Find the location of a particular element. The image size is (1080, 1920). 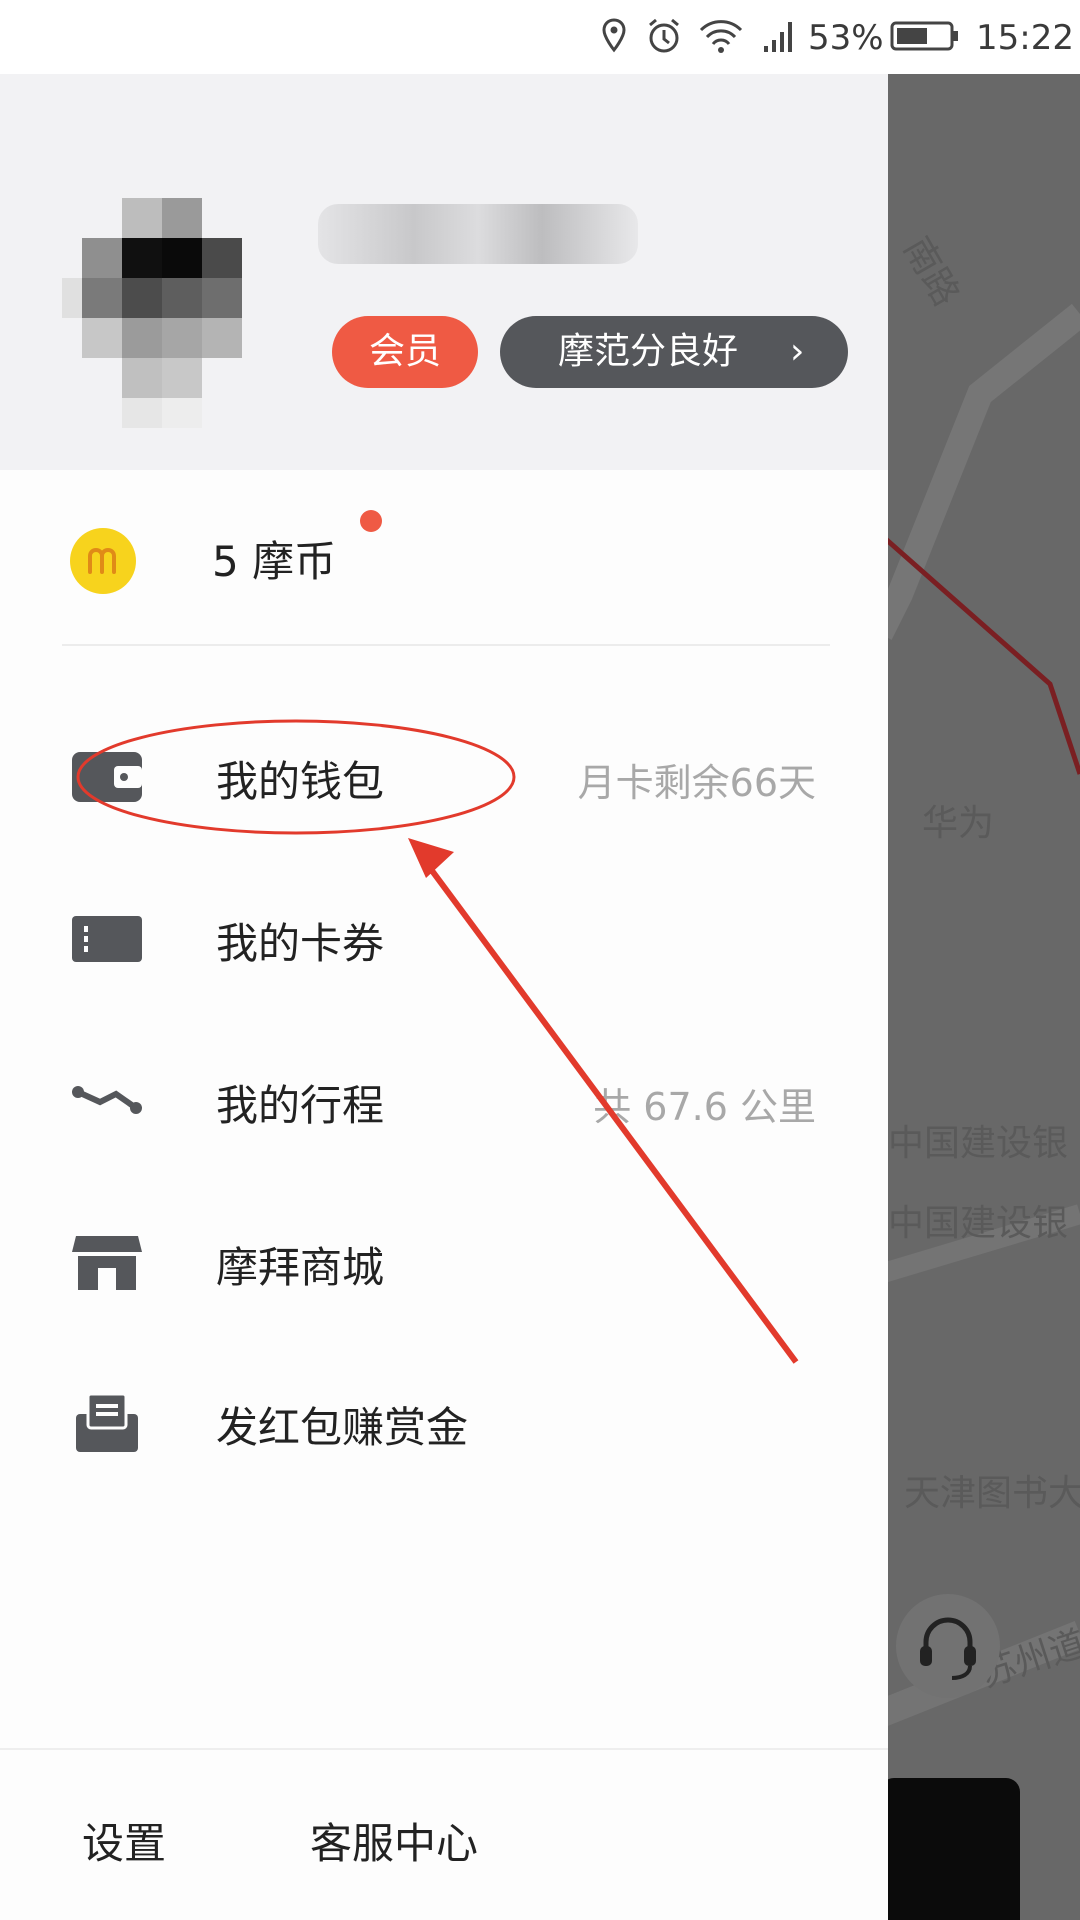

signal-icon is located at coordinates (778, 37).